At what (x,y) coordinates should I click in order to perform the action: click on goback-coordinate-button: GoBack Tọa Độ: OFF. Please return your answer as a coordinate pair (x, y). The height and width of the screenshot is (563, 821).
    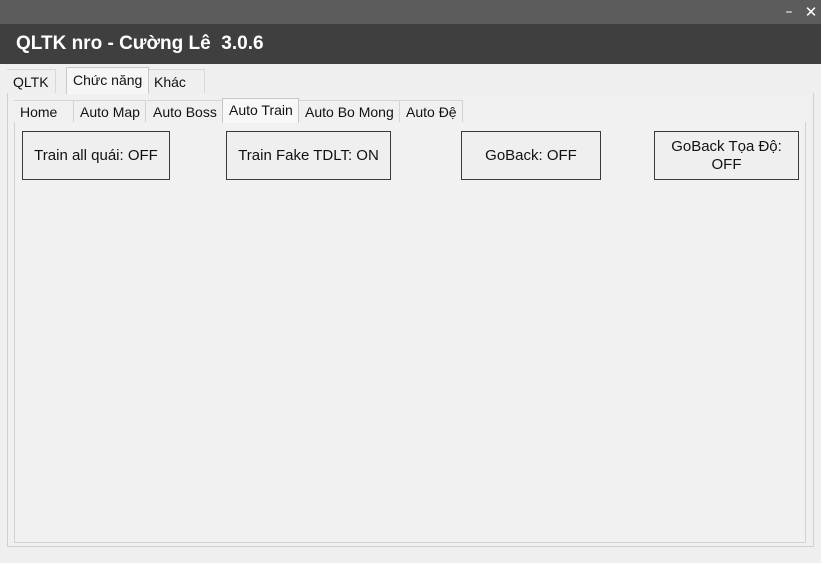
    Looking at the image, I should click on (726, 155).